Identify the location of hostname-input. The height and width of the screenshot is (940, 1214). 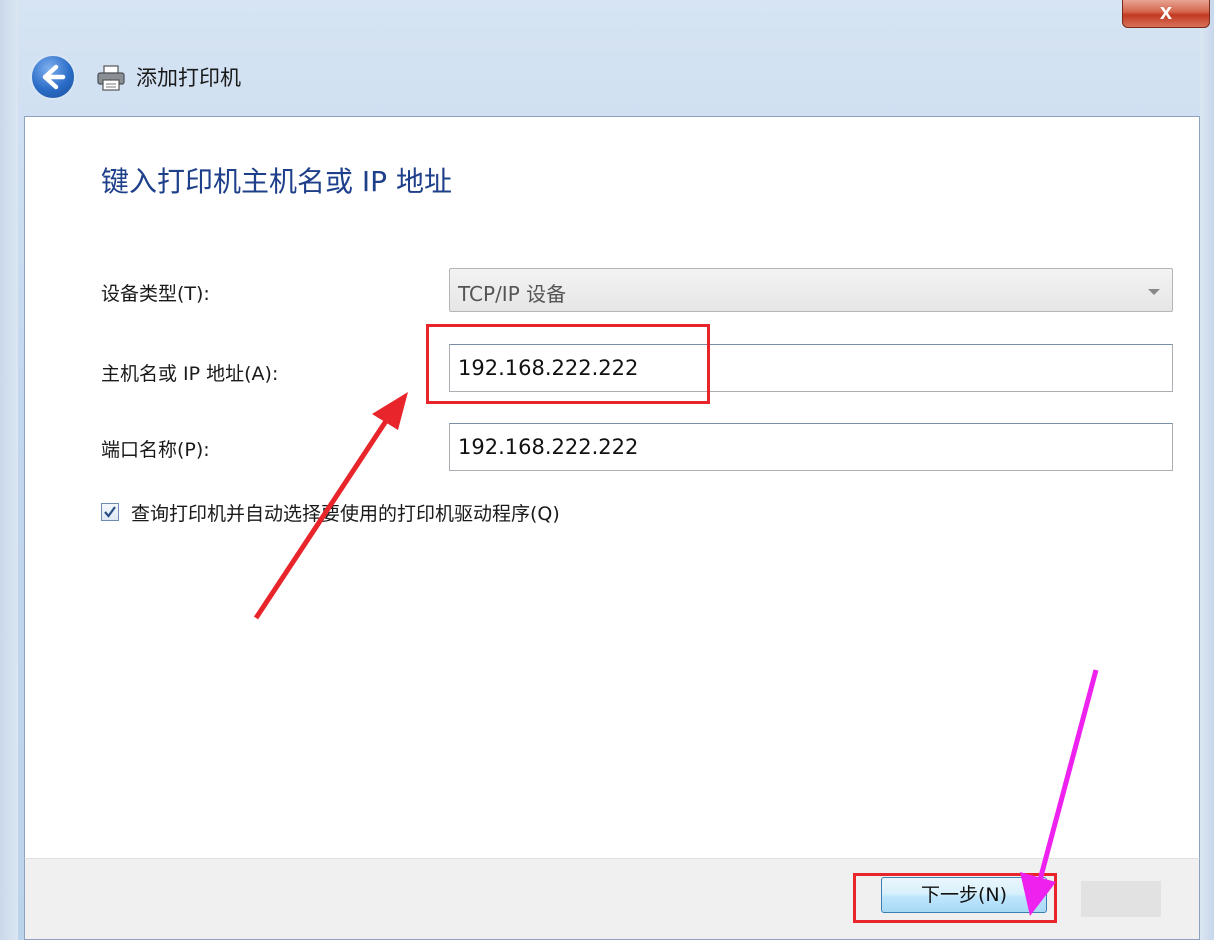
(811, 368).